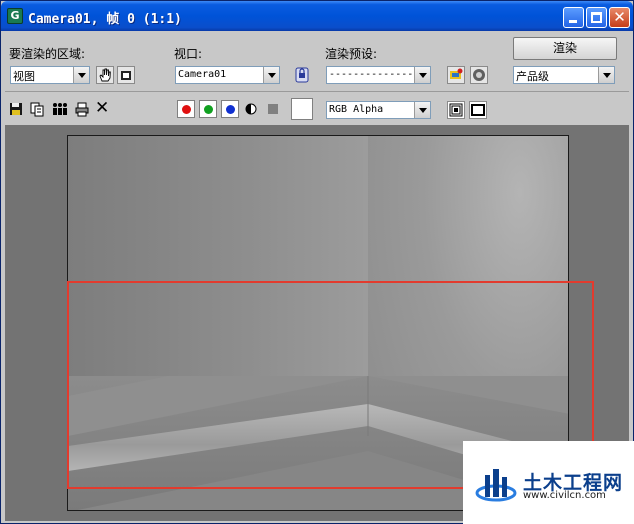 Image resolution: width=634 pixels, height=524 pixels. I want to click on green-channel-button, so click(208, 109).